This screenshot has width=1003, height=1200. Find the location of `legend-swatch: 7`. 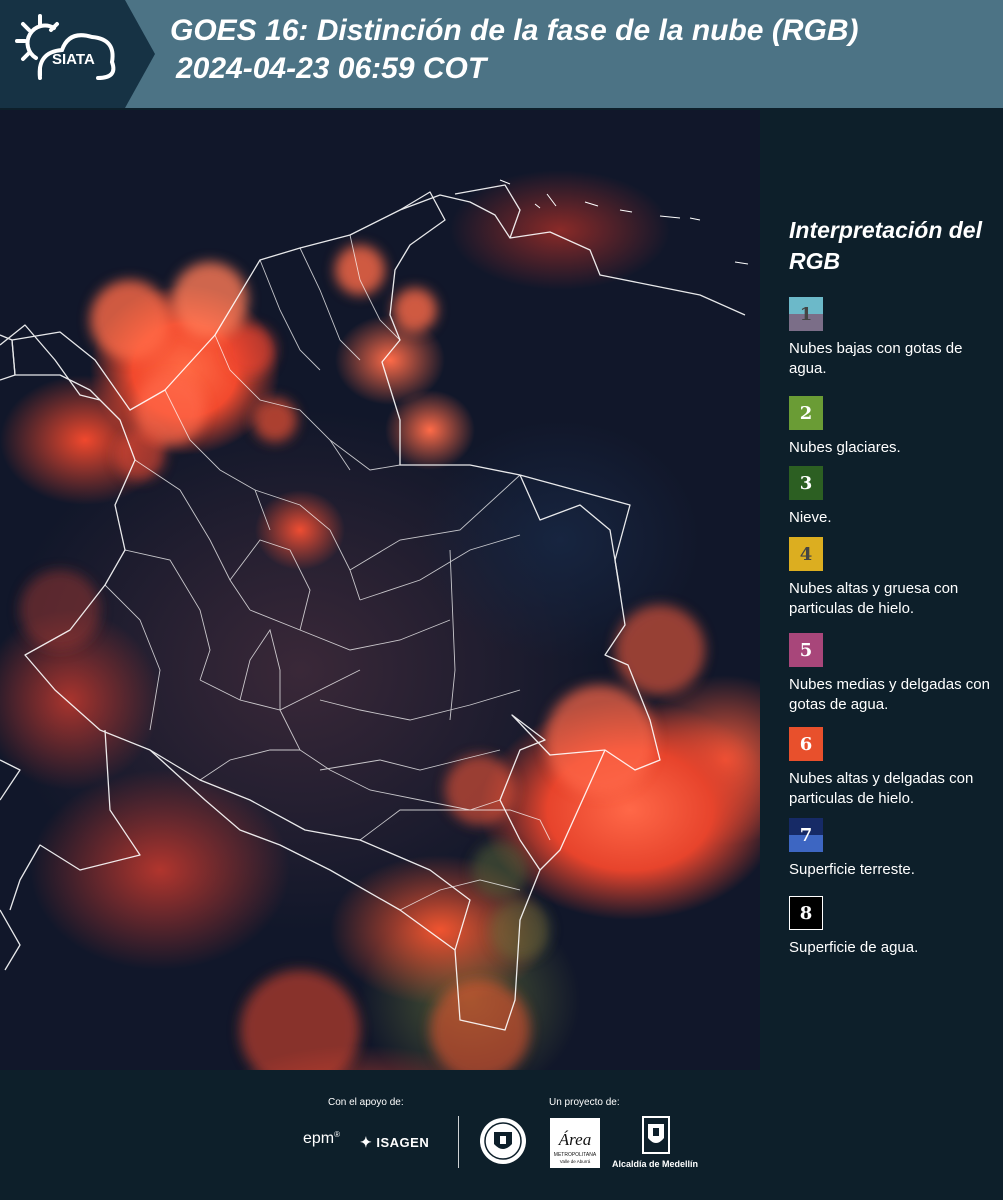

legend-swatch: 7 is located at coordinates (806, 835).